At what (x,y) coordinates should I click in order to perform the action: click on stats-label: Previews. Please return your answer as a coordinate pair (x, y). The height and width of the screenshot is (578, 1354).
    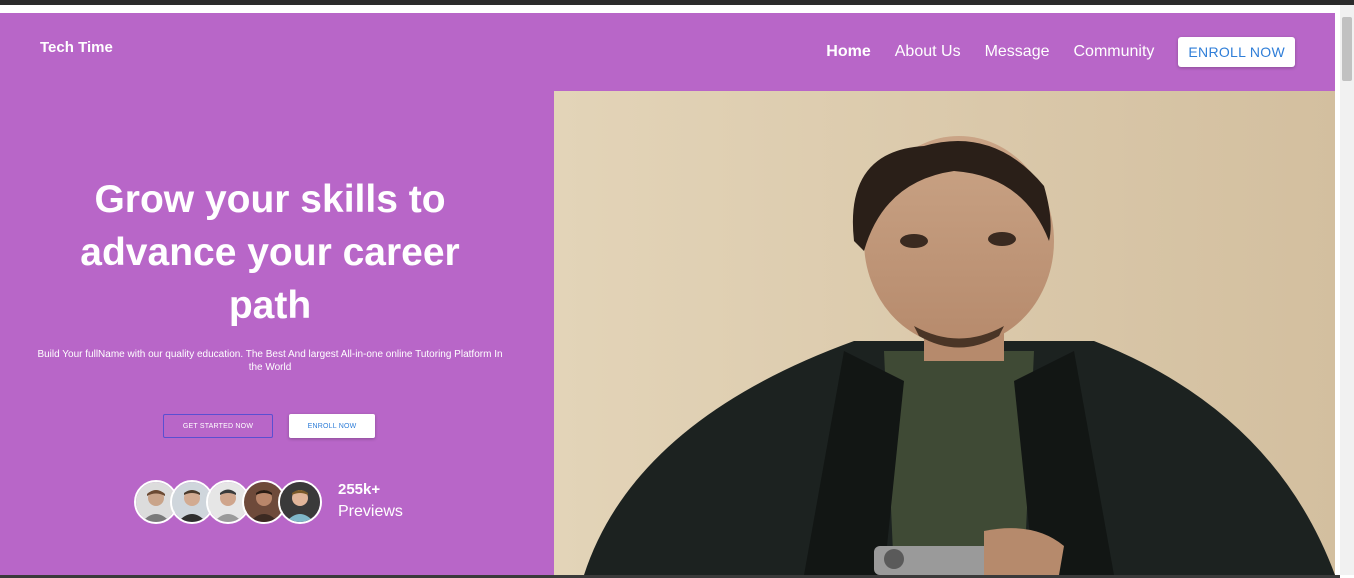
    Looking at the image, I should click on (370, 511).